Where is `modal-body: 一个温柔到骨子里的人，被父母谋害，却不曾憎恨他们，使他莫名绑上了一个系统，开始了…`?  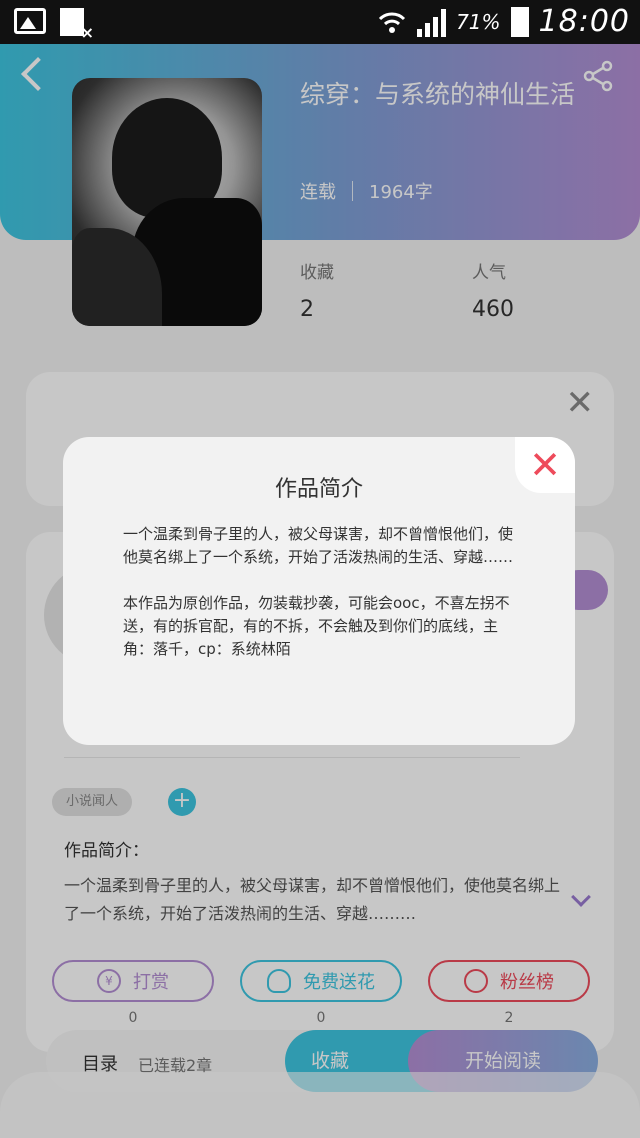 modal-body: 一个温柔到骨子里的人，被父母谋害，却不曾憎恨他们，使他莫名绑上了一个系统，开始了… is located at coordinates (323, 592).